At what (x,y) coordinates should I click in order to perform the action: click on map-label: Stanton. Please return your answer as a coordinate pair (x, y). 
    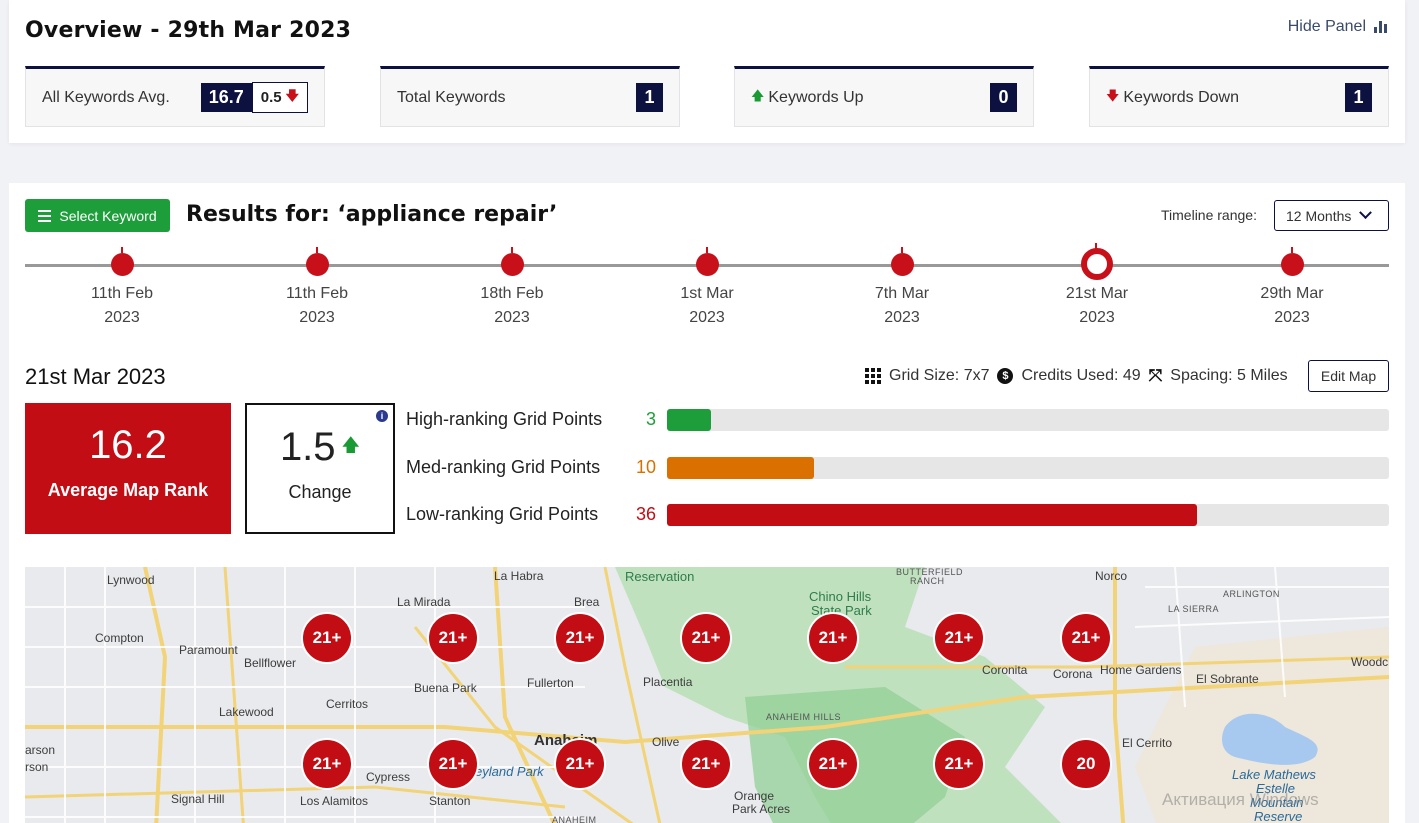
    Looking at the image, I should click on (450, 801).